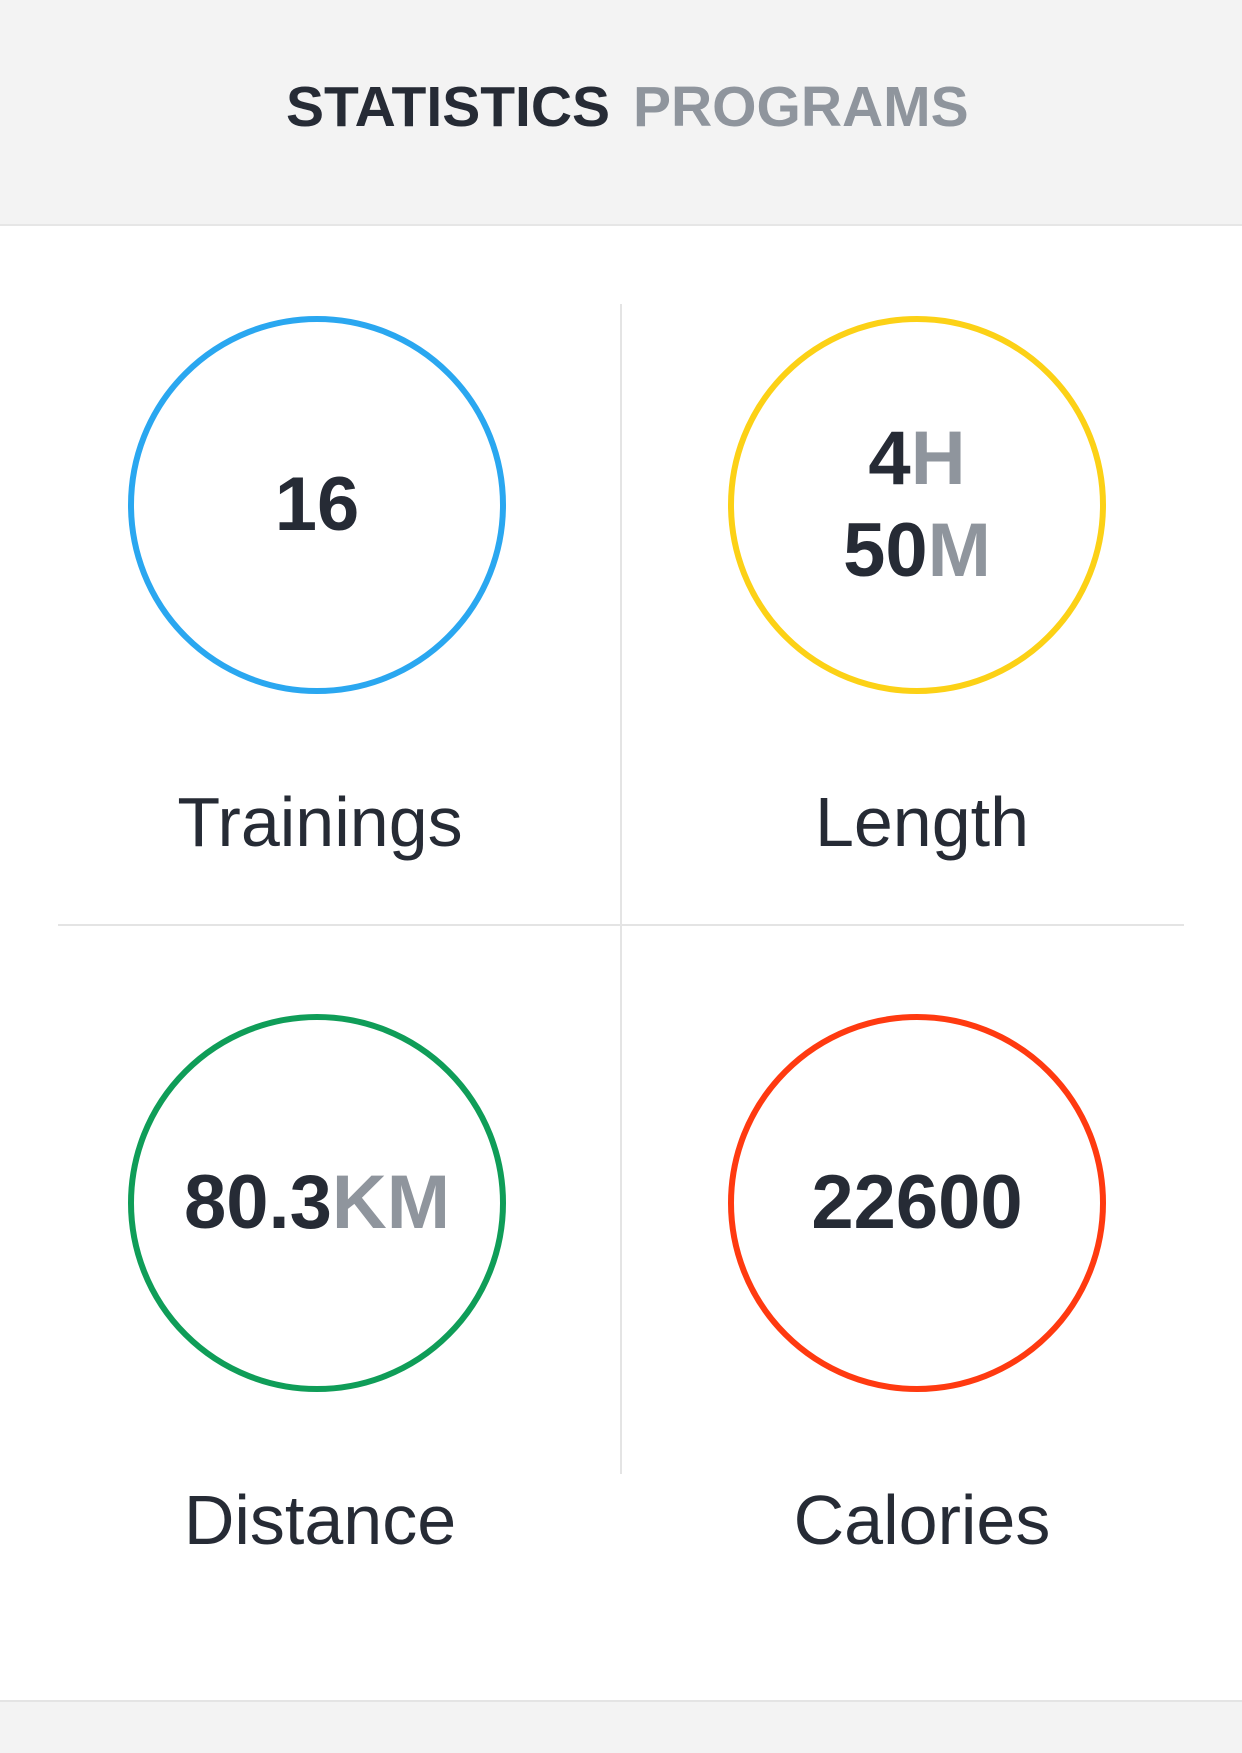 The image size is (1242, 1753). Describe the element at coordinates (448, 107) in the screenshot. I see `tab-statistics: STATISTICS` at that location.